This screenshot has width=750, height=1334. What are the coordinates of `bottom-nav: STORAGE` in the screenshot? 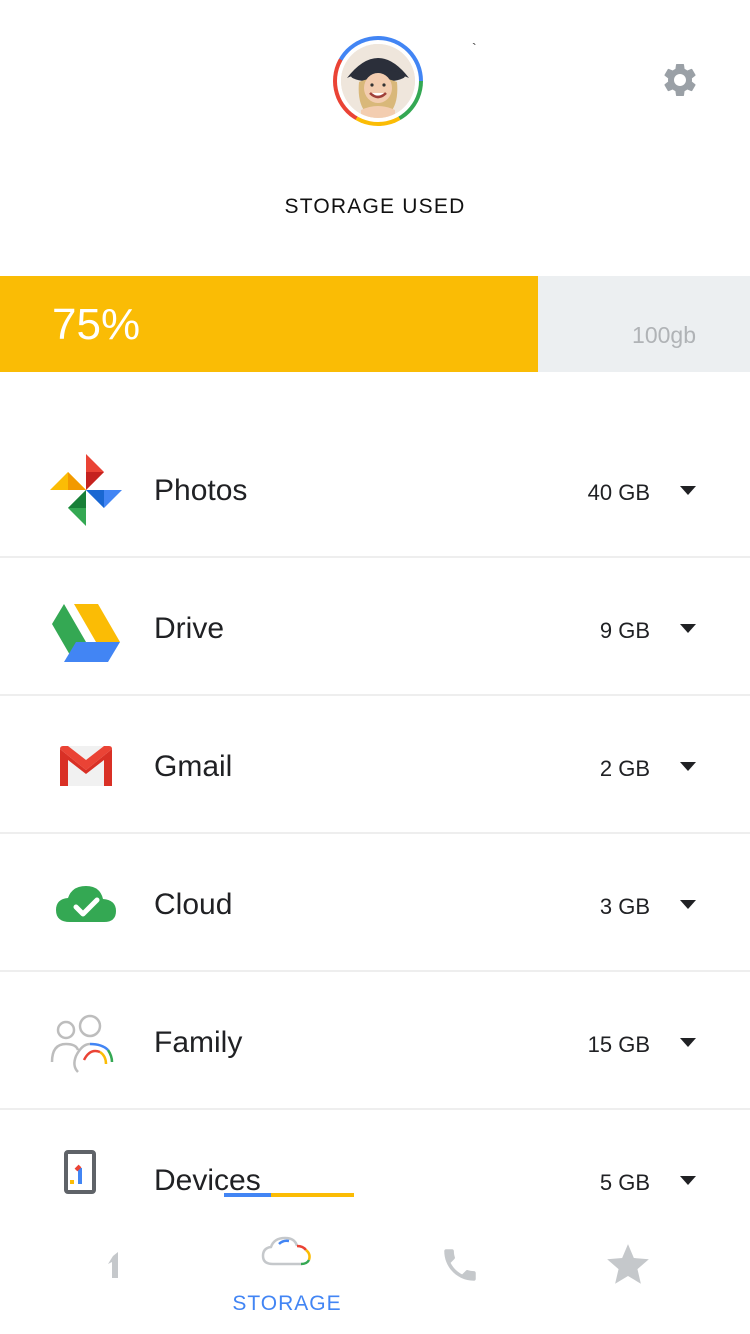 It's located at (375, 1277).